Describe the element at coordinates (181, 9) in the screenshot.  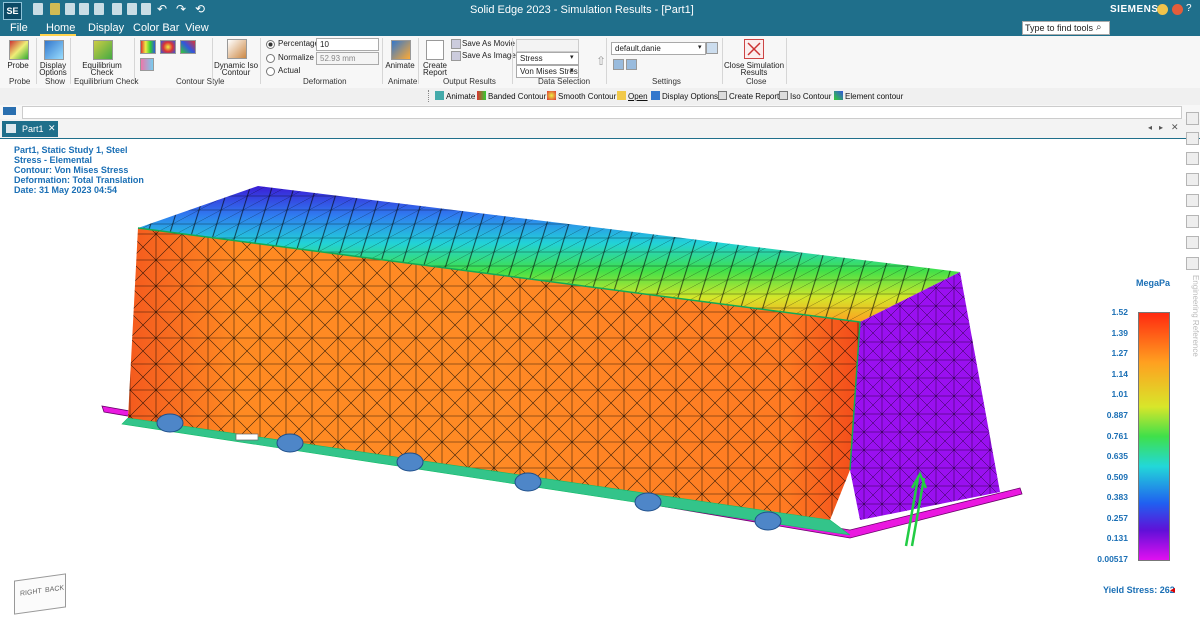
I see `redo-icon: ↷` at that location.